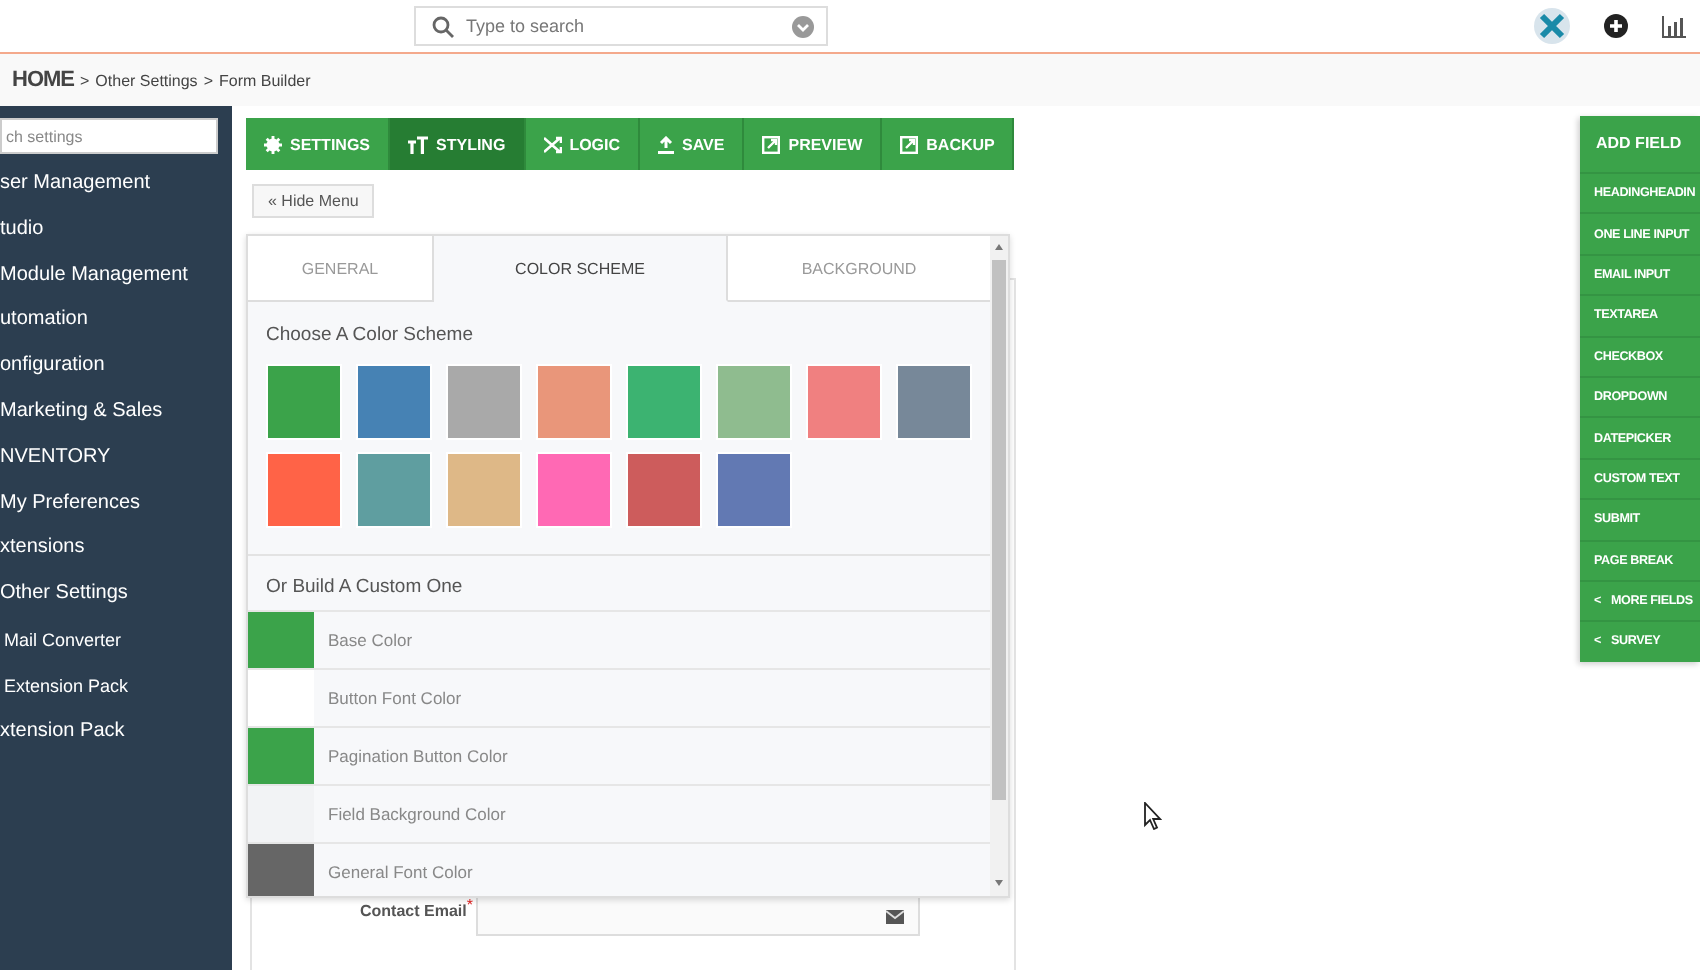 The width and height of the screenshot is (1700, 970). I want to click on gear-icon, so click(273, 144).